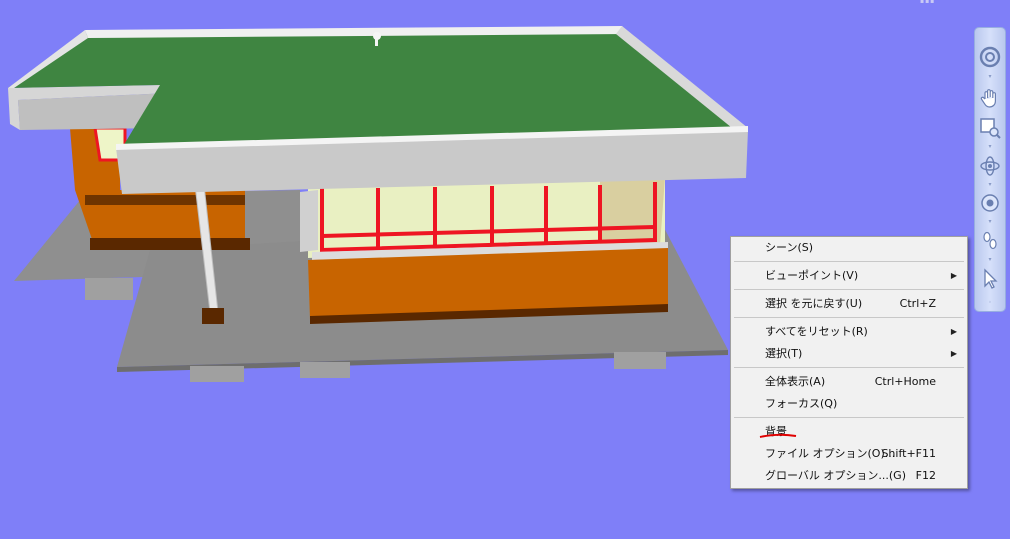 The height and width of the screenshot is (539, 1010). Describe the element at coordinates (814, 303) in the screenshot. I see `menu-item-label: 選択 を元に戻す(U)` at that location.